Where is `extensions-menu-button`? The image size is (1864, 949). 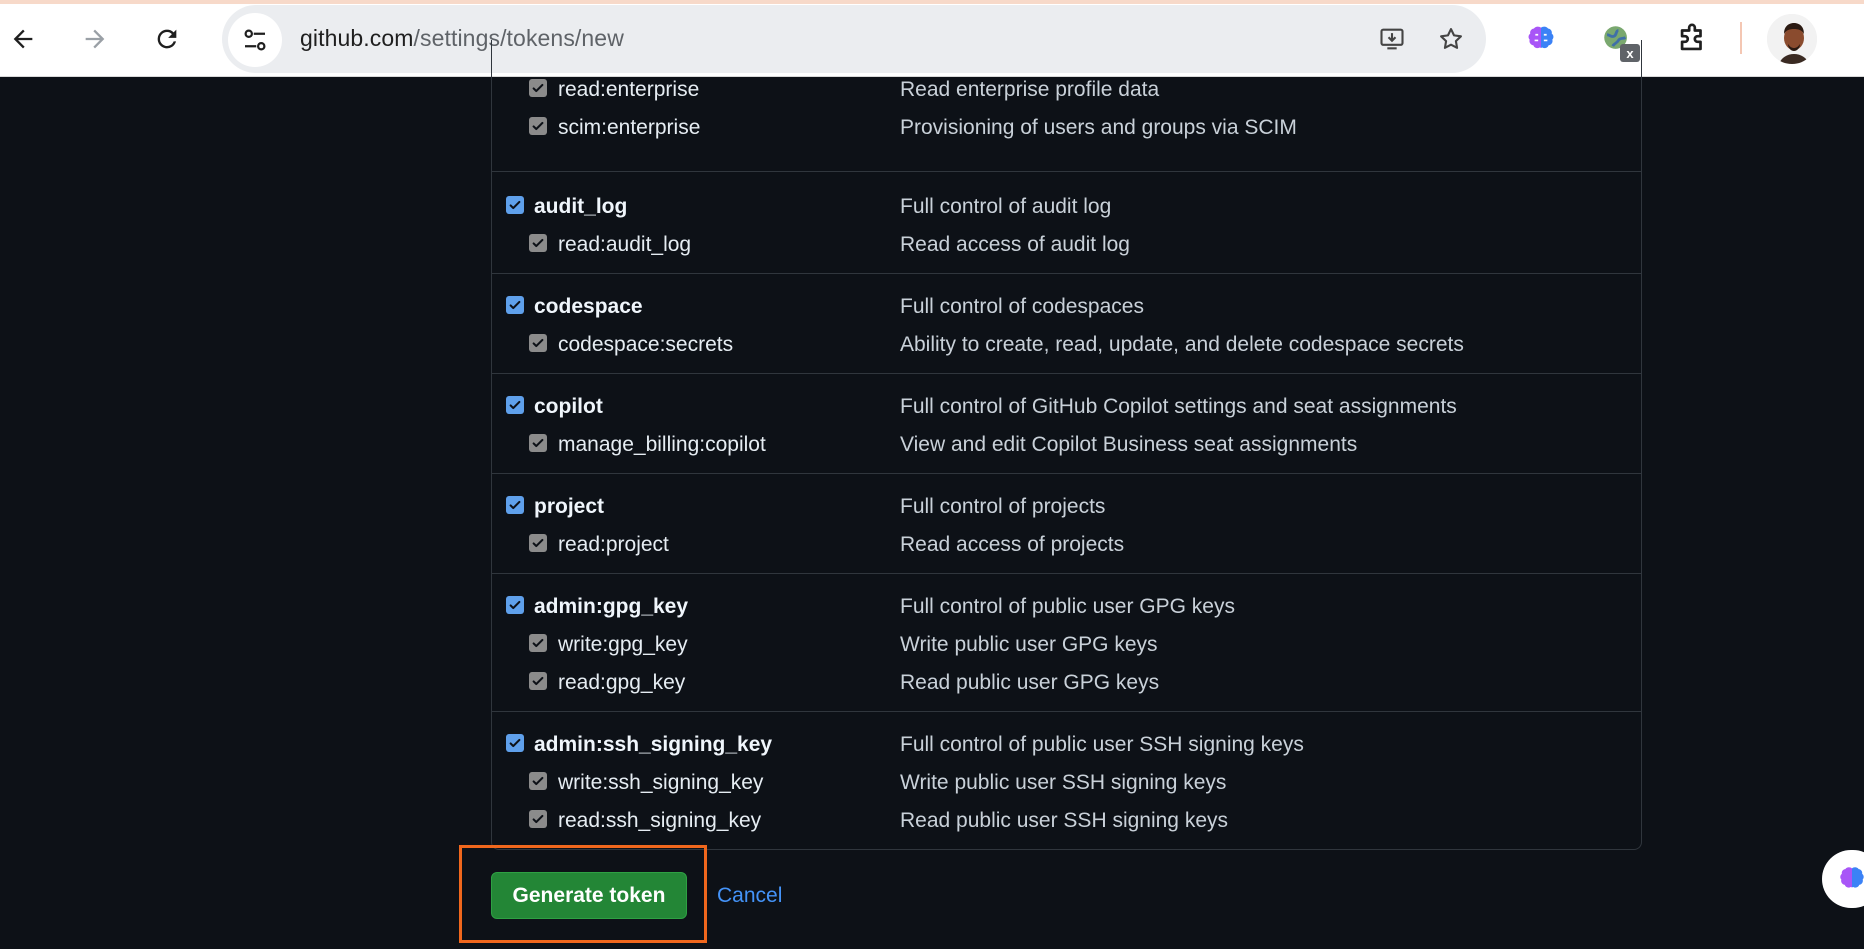
extensions-menu-button is located at coordinates (1692, 39).